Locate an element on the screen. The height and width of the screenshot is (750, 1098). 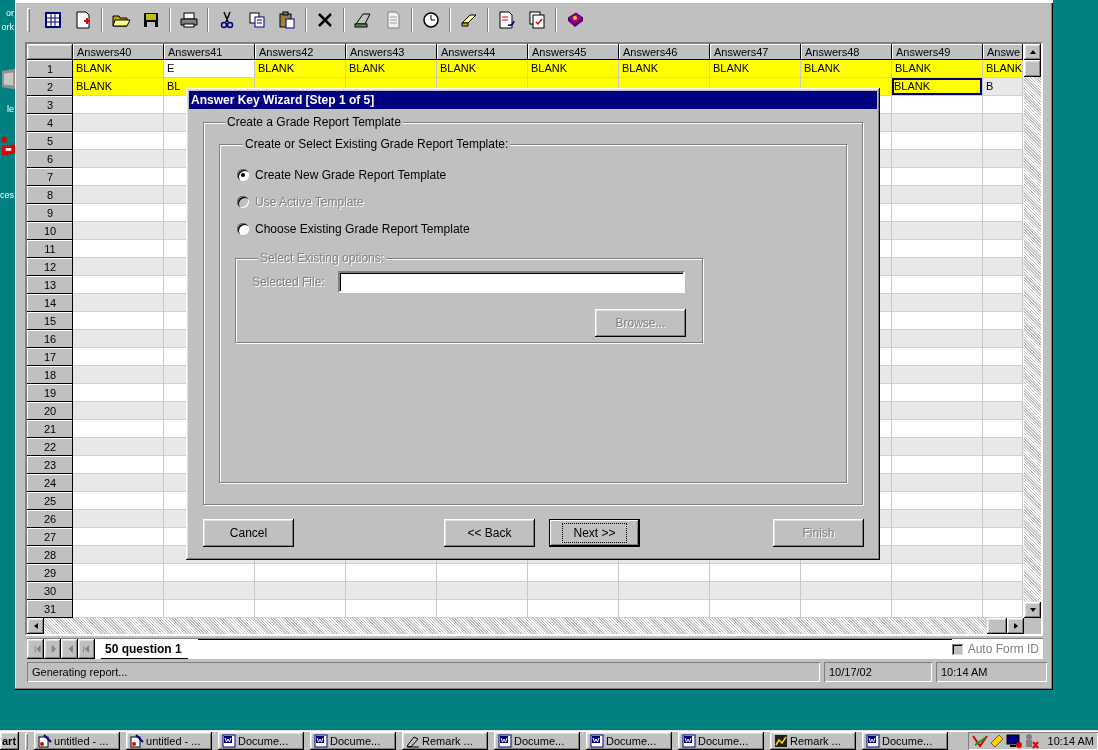
row-header: 16 is located at coordinates (50, 339).